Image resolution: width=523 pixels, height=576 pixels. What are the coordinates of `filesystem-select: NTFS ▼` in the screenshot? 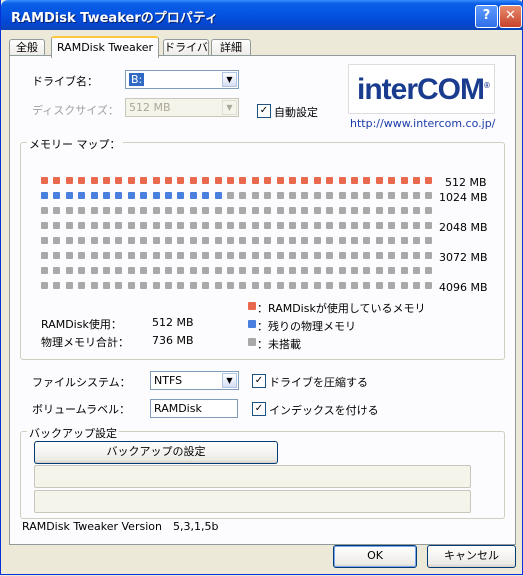 It's located at (194, 380).